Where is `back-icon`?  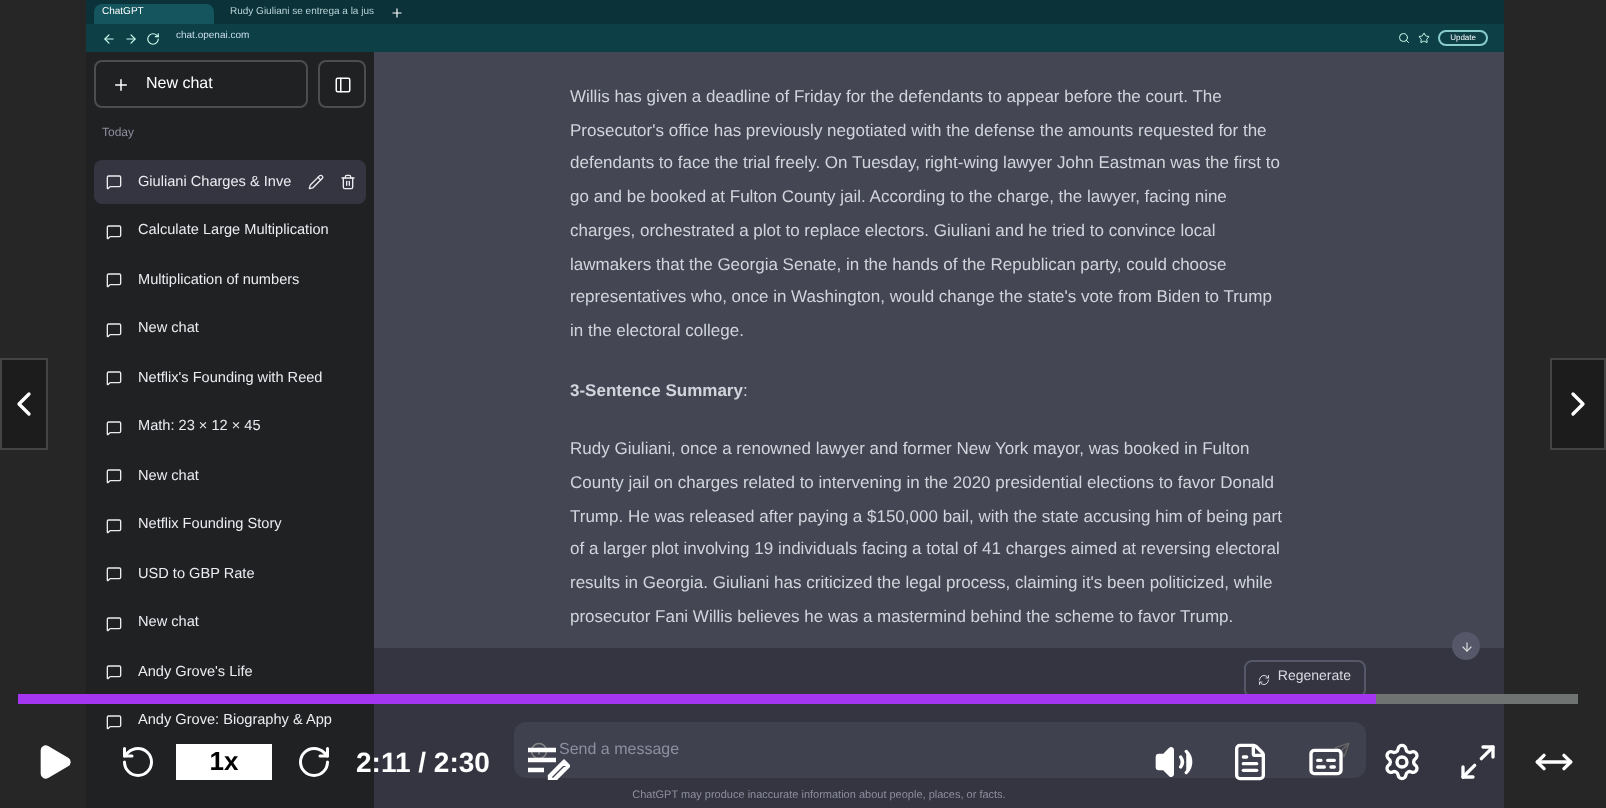
back-icon is located at coordinates (109, 38).